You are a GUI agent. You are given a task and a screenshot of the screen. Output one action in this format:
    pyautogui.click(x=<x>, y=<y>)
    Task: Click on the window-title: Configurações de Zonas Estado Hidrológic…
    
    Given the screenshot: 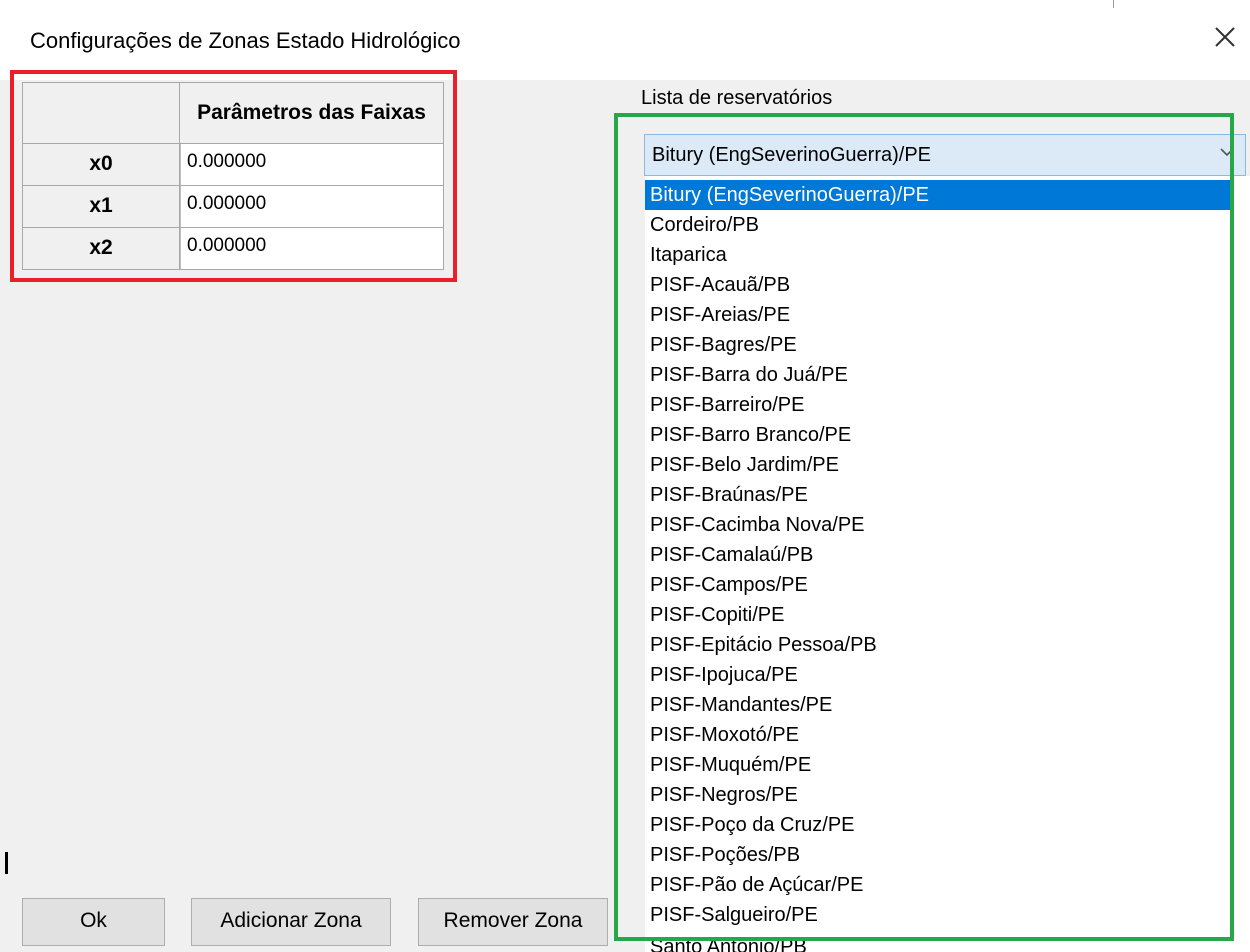 What is the action you would take?
    pyautogui.click(x=245, y=40)
    